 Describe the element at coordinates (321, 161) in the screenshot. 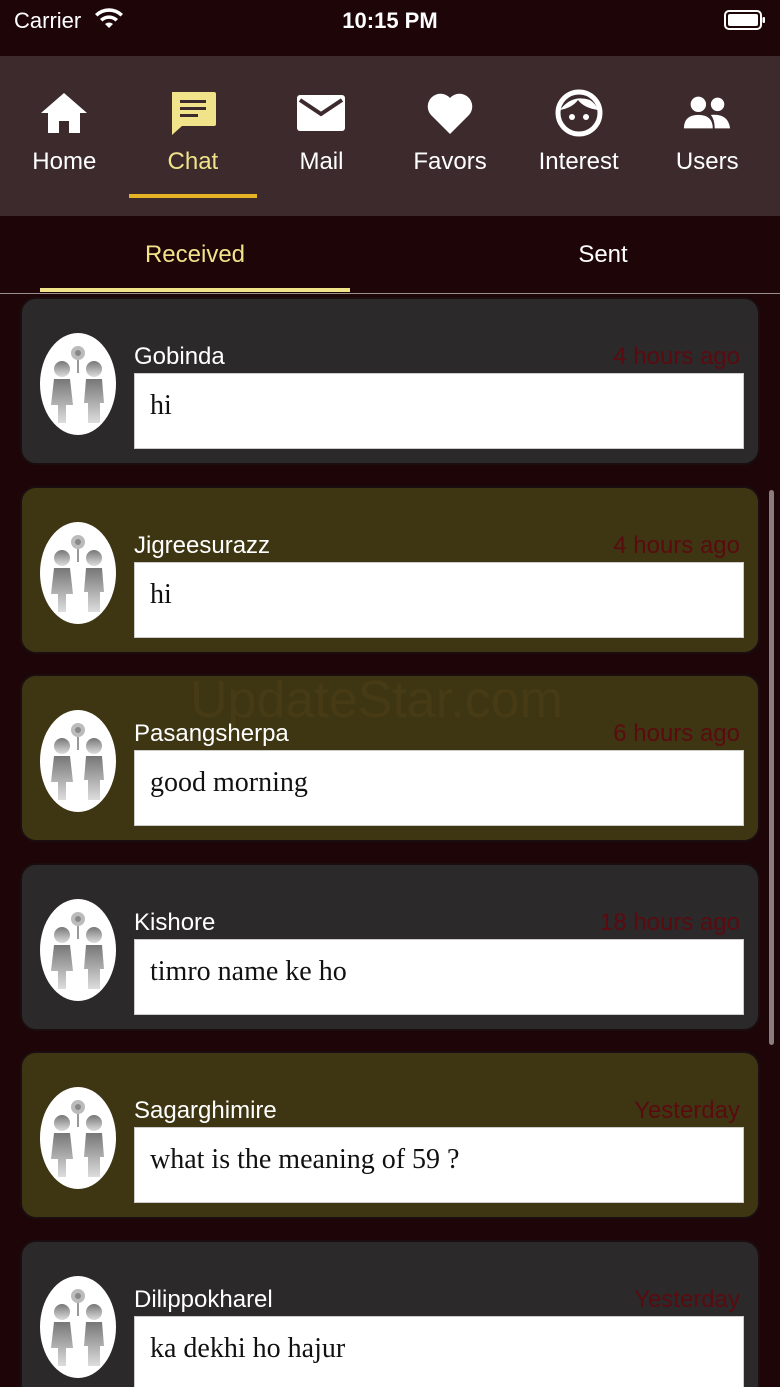

I see `nav-mail-label: Mail` at that location.